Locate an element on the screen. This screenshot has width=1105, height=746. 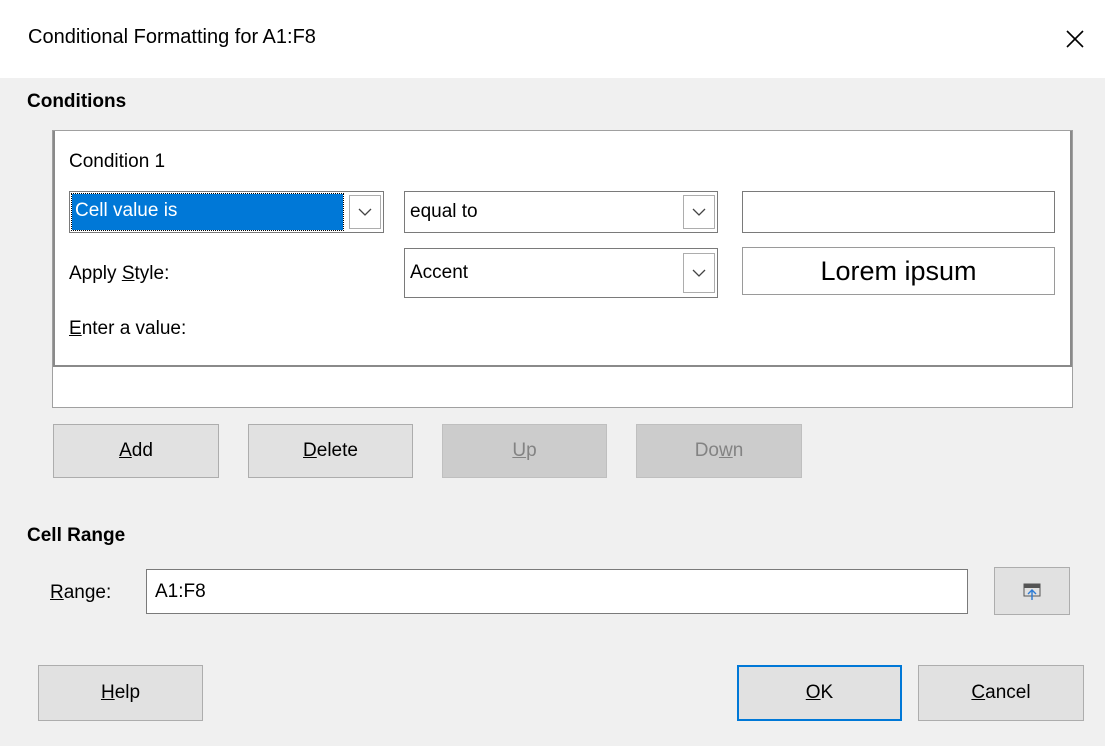
delete-button: Delete is located at coordinates (330, 451).